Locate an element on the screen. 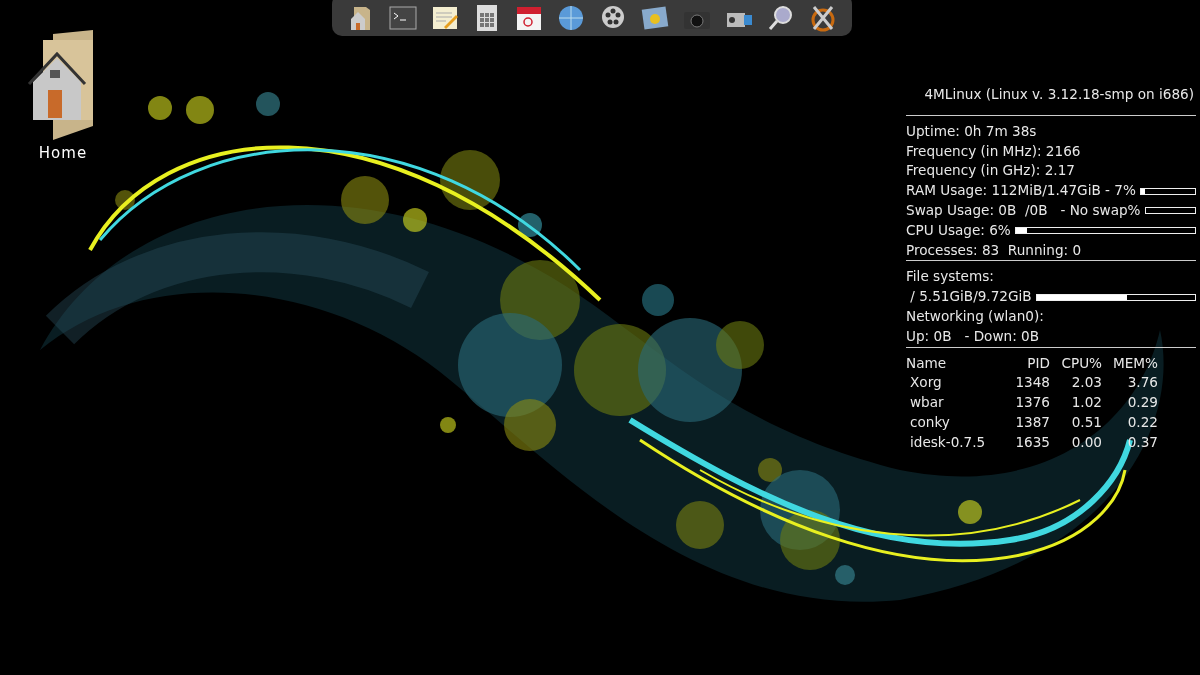 The height and width of the screenshot is (675, 1200). table-cell-text: 1387 is located at coordinates (1032, 422).